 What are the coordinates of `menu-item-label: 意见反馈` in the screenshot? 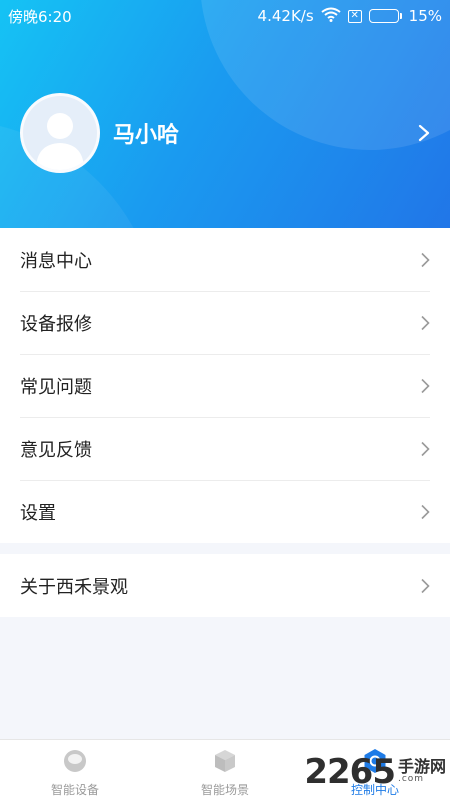 It's located at (56, 450).